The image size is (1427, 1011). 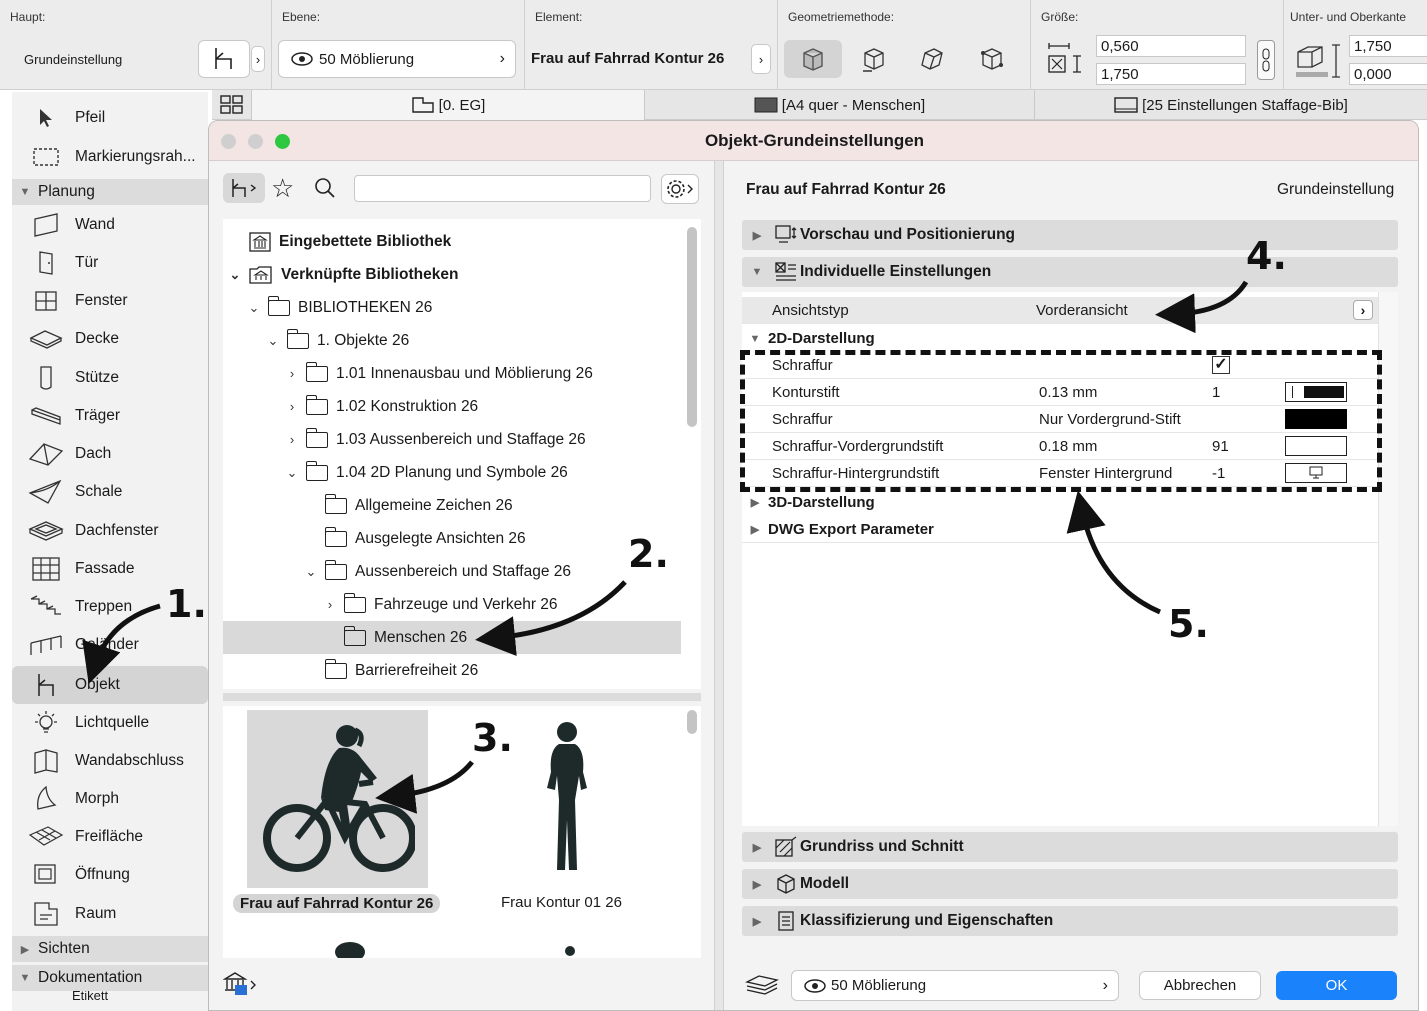 I want to click on object-tool-button, so click(x=224, y=59).